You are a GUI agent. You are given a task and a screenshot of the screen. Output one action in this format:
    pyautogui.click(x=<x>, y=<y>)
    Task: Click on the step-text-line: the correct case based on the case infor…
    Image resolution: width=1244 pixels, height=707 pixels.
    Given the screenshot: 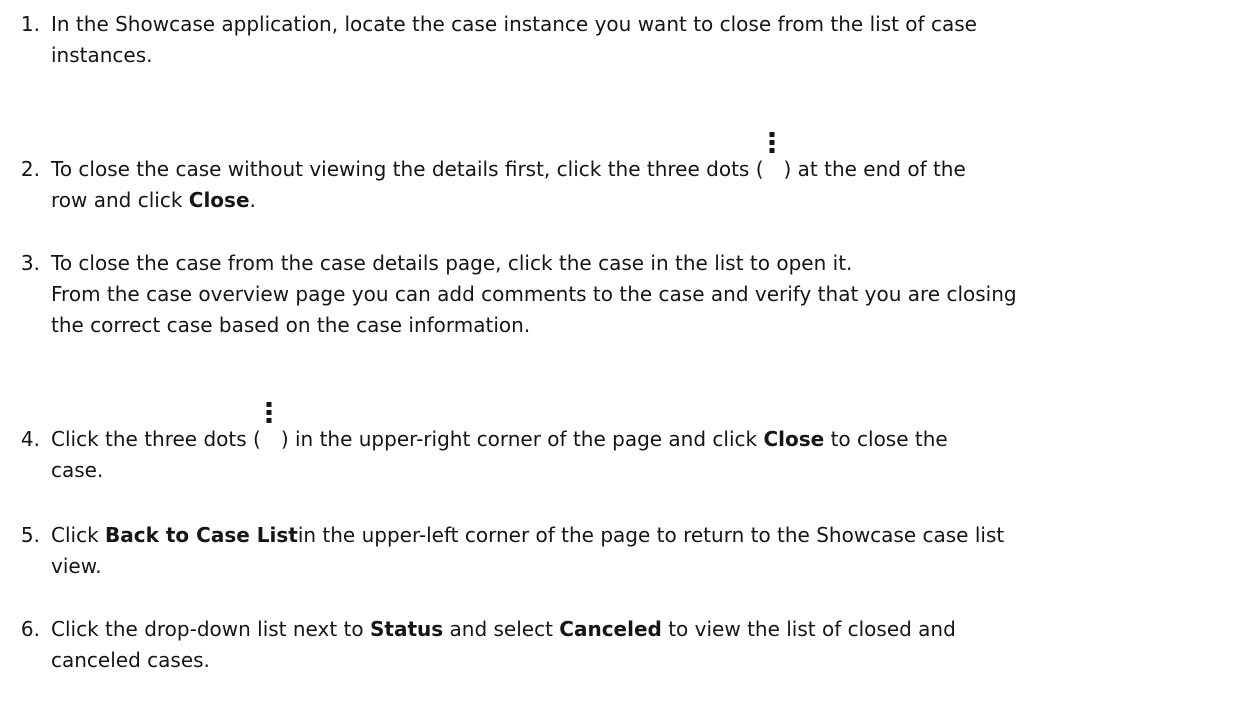 What is the action you would take?
    pyautogui.click(x=291, y=325)
    